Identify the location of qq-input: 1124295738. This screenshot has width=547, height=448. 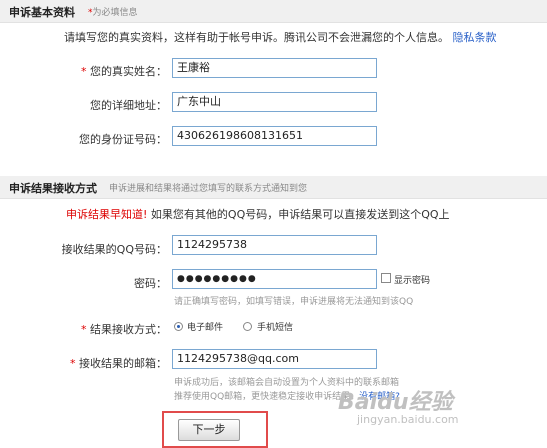
(274, 245).